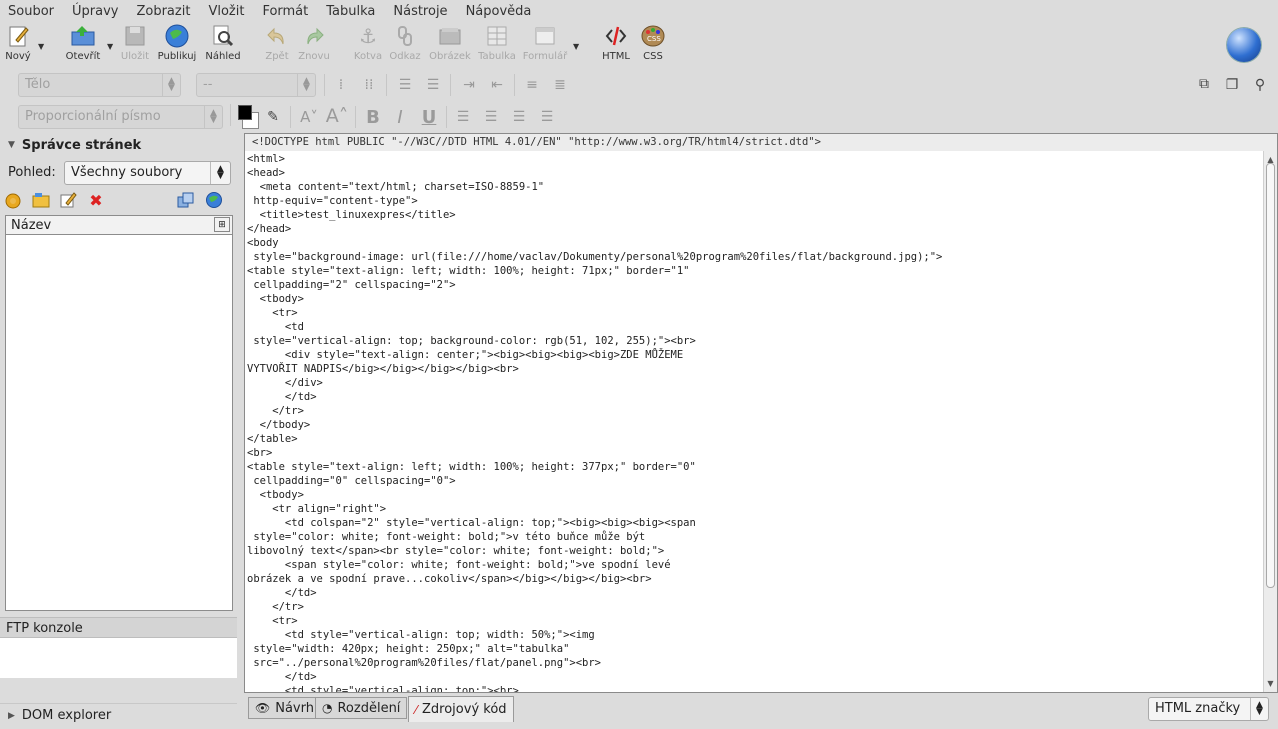 The width and height of the screenshot is (1278, 729). What do you see at coordinates (368, 56) in the screenshot?
I see `anchor-label: Kotva` at bounding box center [368, 56].